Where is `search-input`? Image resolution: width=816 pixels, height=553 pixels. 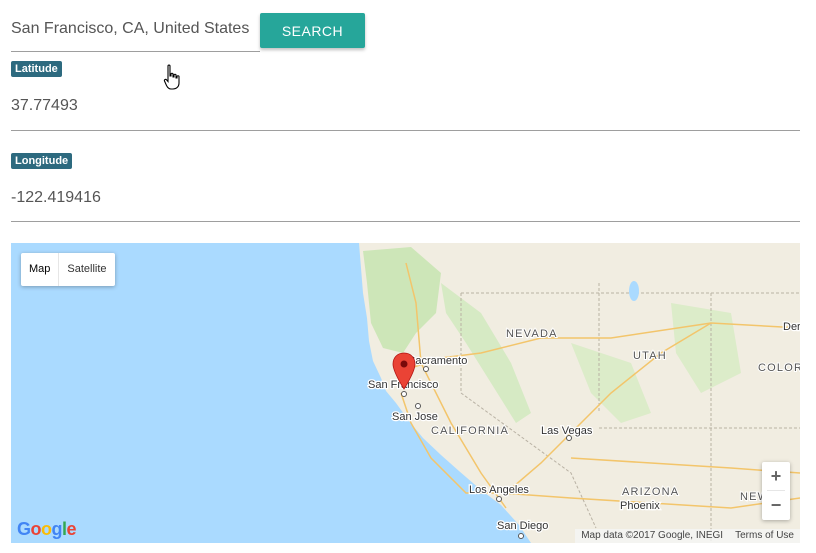 search-input is located at coordinates (135, 29).